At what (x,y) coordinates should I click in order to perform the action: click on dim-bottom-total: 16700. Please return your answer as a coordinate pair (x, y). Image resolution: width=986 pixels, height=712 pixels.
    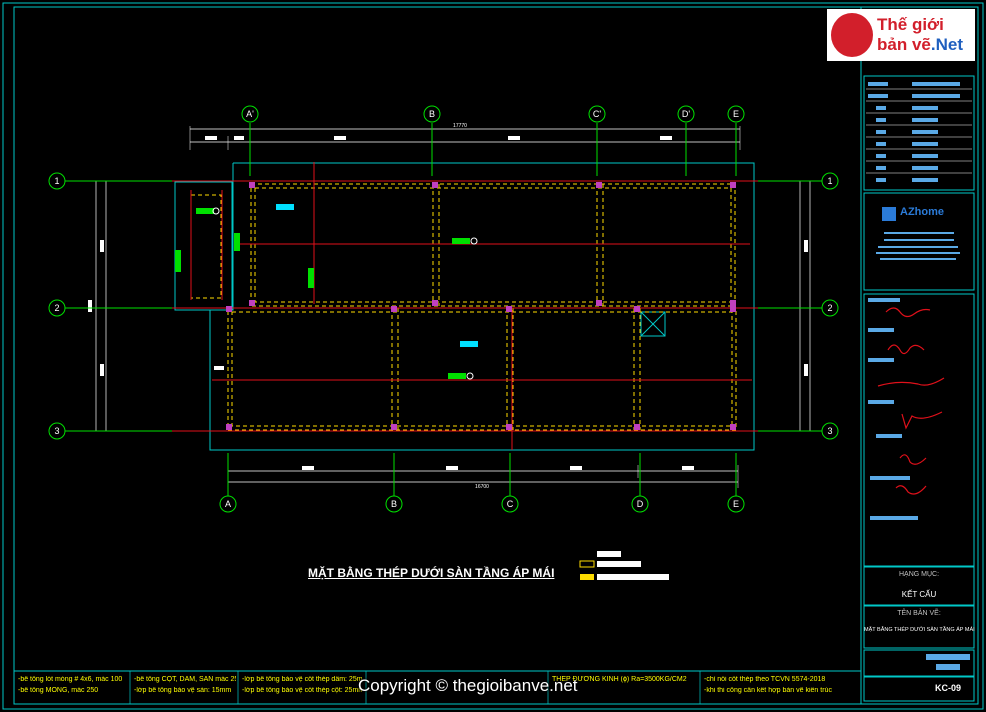
    Looking at the image, I should click on (482, 487).